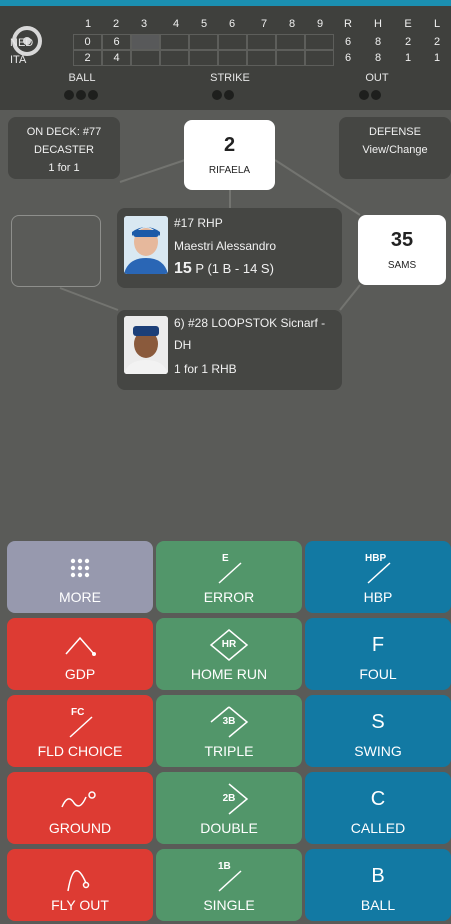 Image resolution: width=451 pixels, height=924 pixels. I want to click on single-icon: 1B, so click(229, 876).